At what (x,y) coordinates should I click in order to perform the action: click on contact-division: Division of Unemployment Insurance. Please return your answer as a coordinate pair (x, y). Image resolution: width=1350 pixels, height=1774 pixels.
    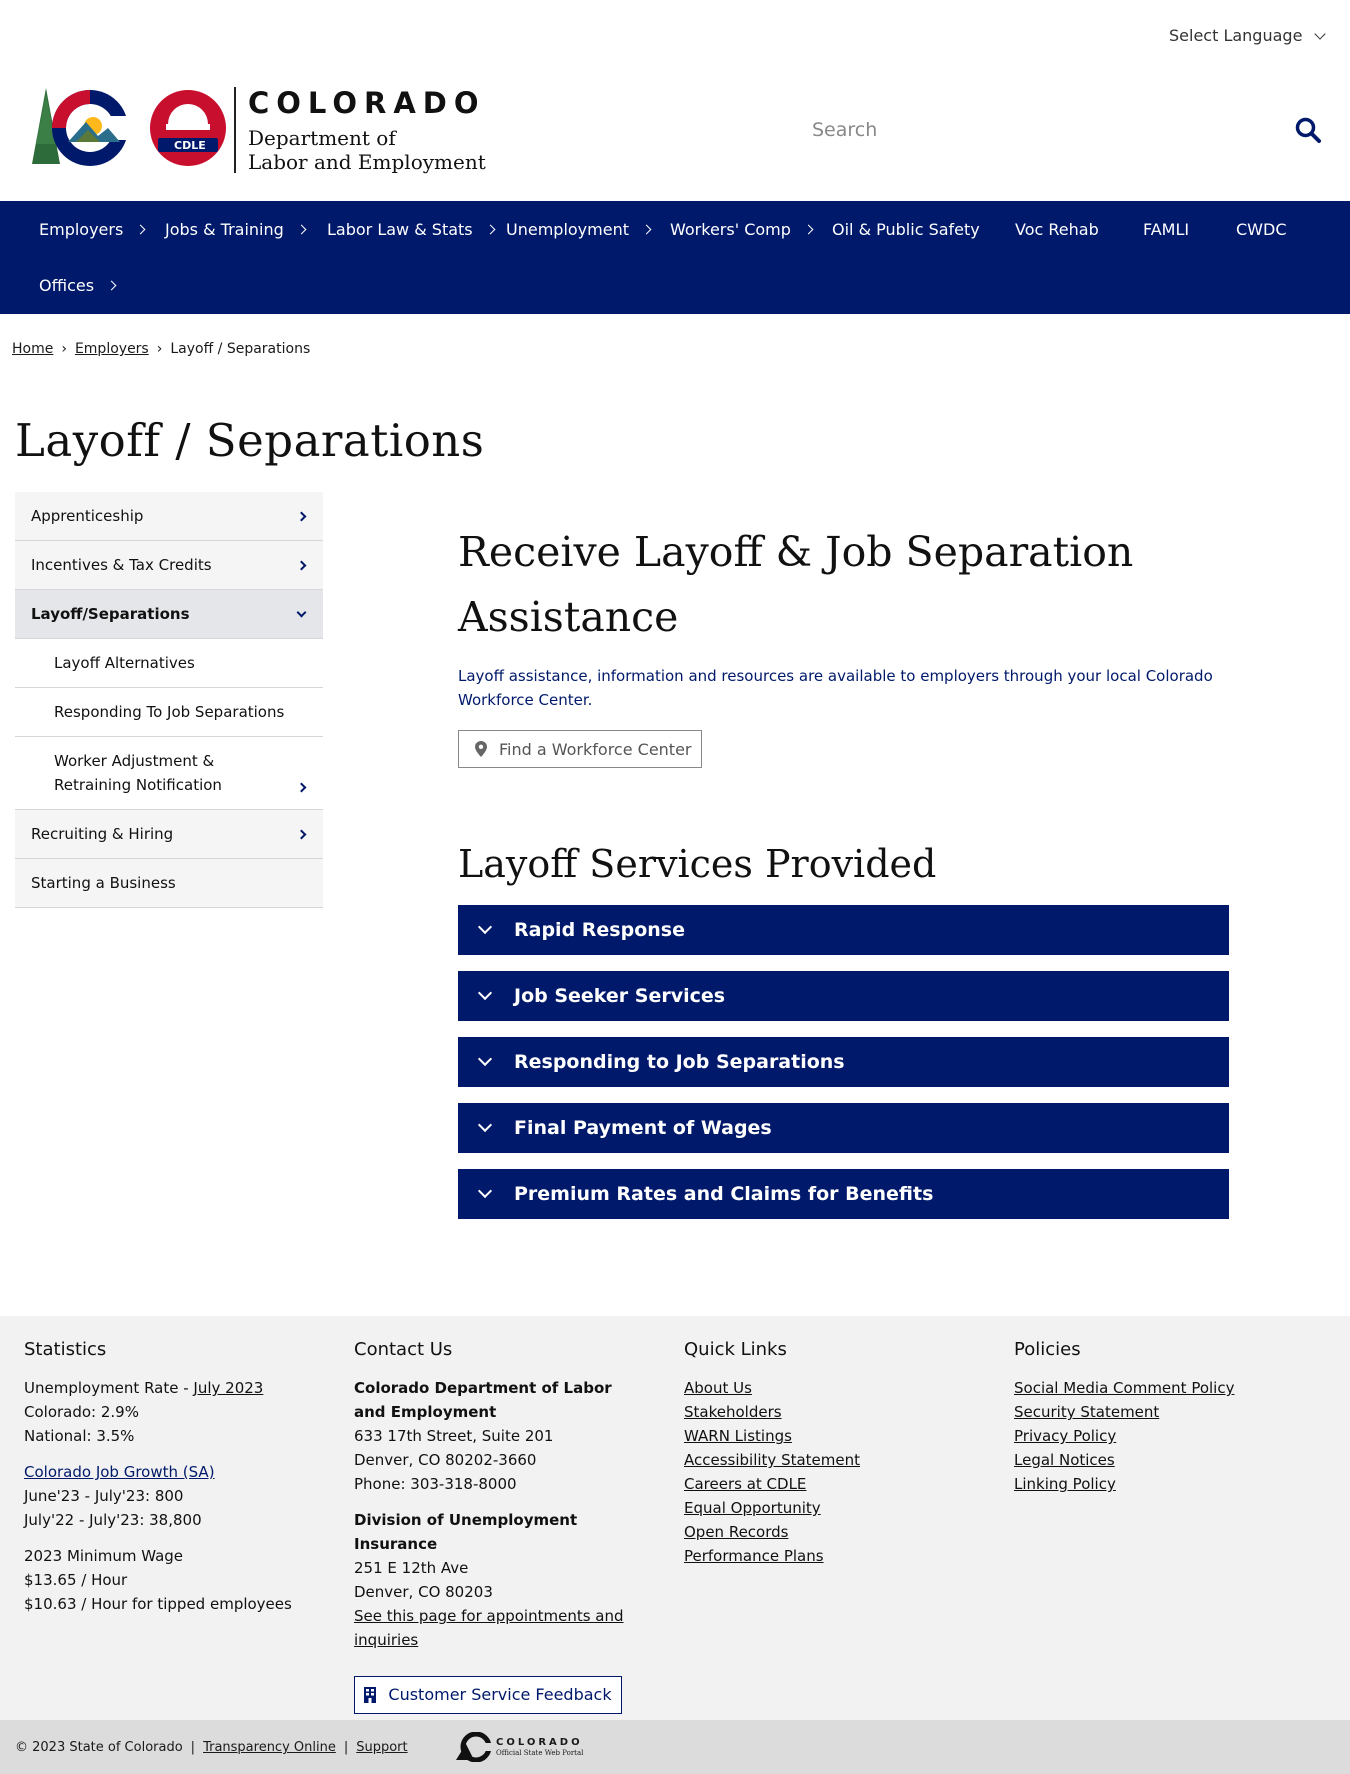
    Looking at the image, I should click on (466, 1532).